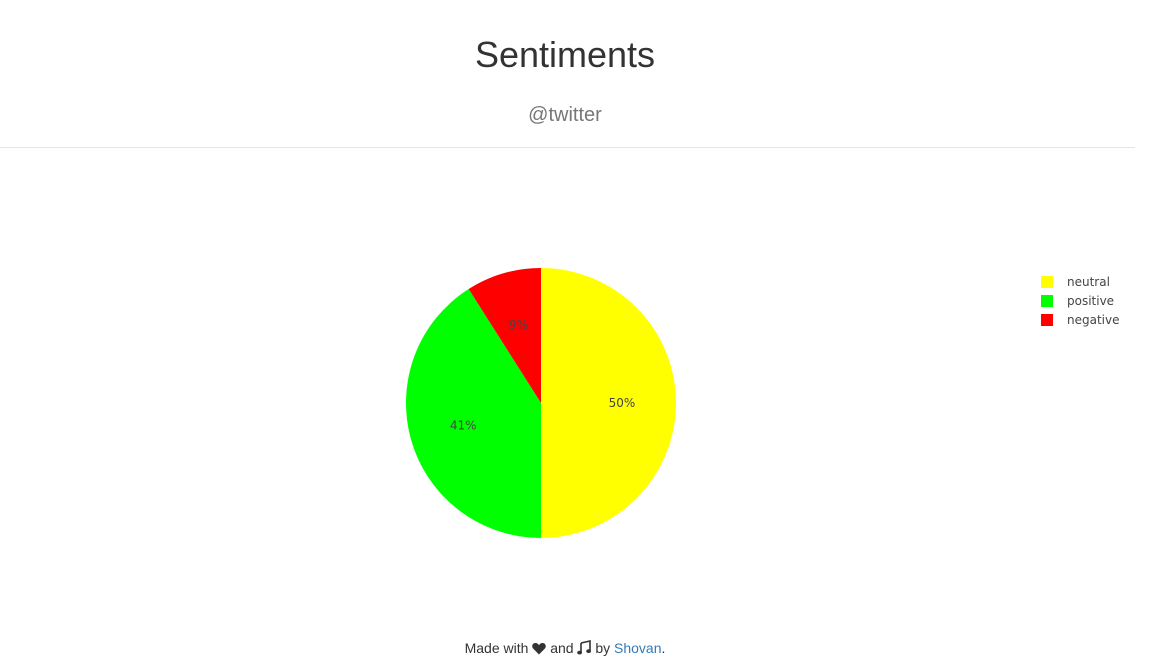  Describe the element at coordinates (1088, 282) in the screenshot. I see `legend-label-neutral: neutral` at that location.